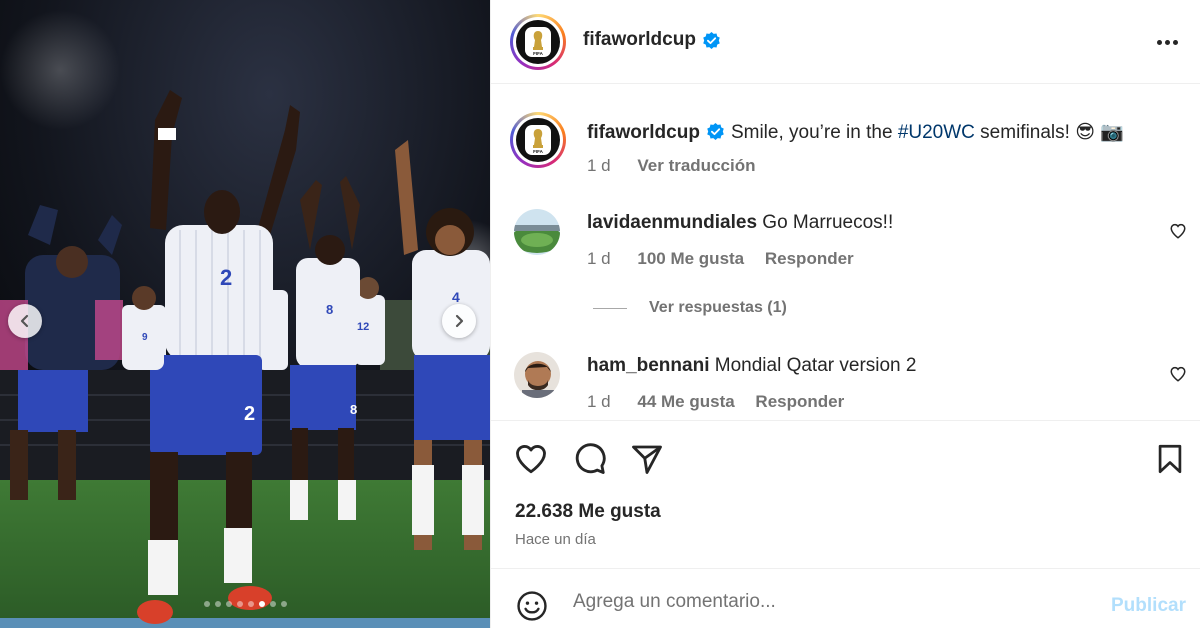  I want to click on emoji-smile-icon, so click(532, 606).